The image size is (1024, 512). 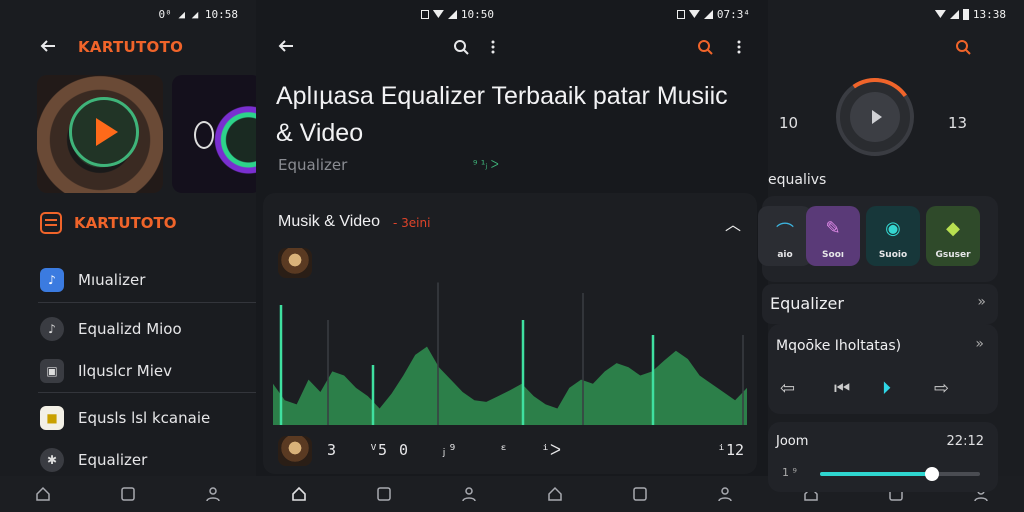 I want to click on control-label: ⱽ5, so click(x=378, y=450).